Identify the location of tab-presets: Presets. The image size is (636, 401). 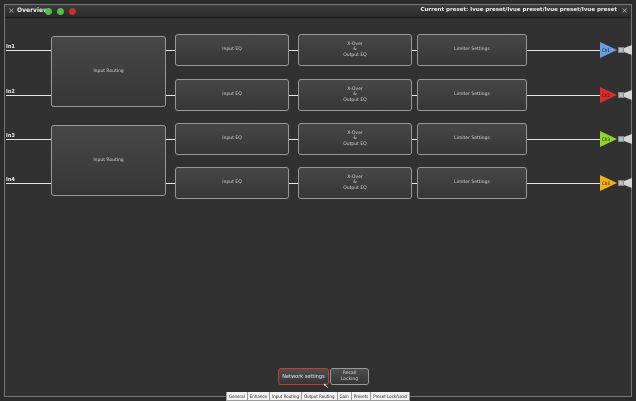
(361, 396).